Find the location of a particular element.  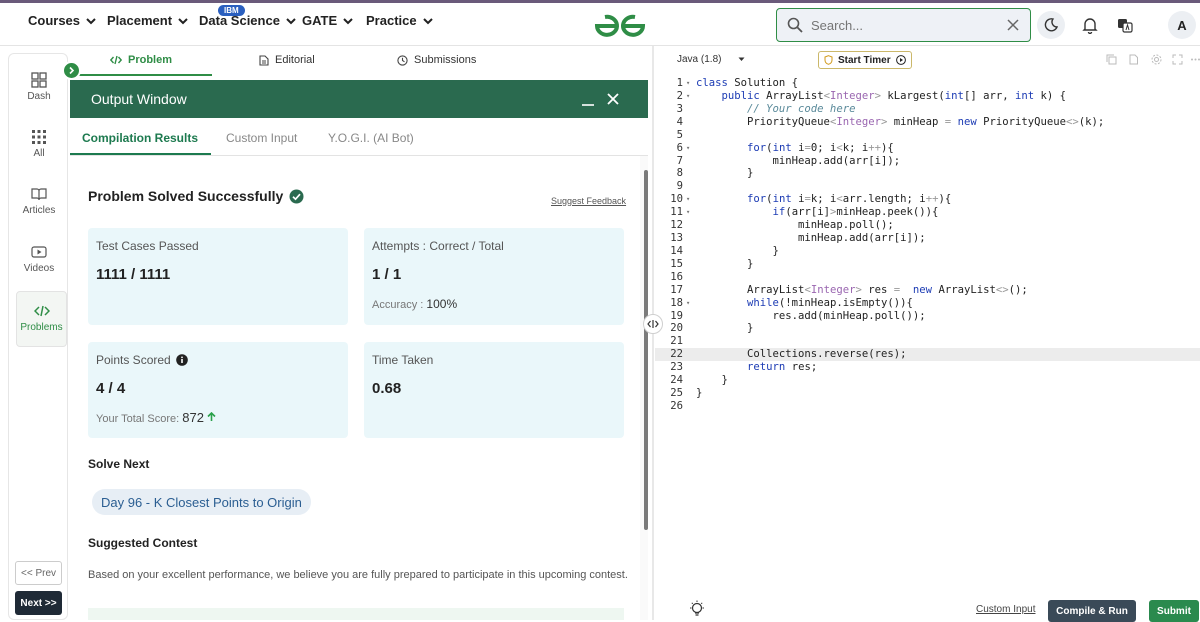

suggest-feedback-link: Suggest Feedback is located at coordinates (588, 201).